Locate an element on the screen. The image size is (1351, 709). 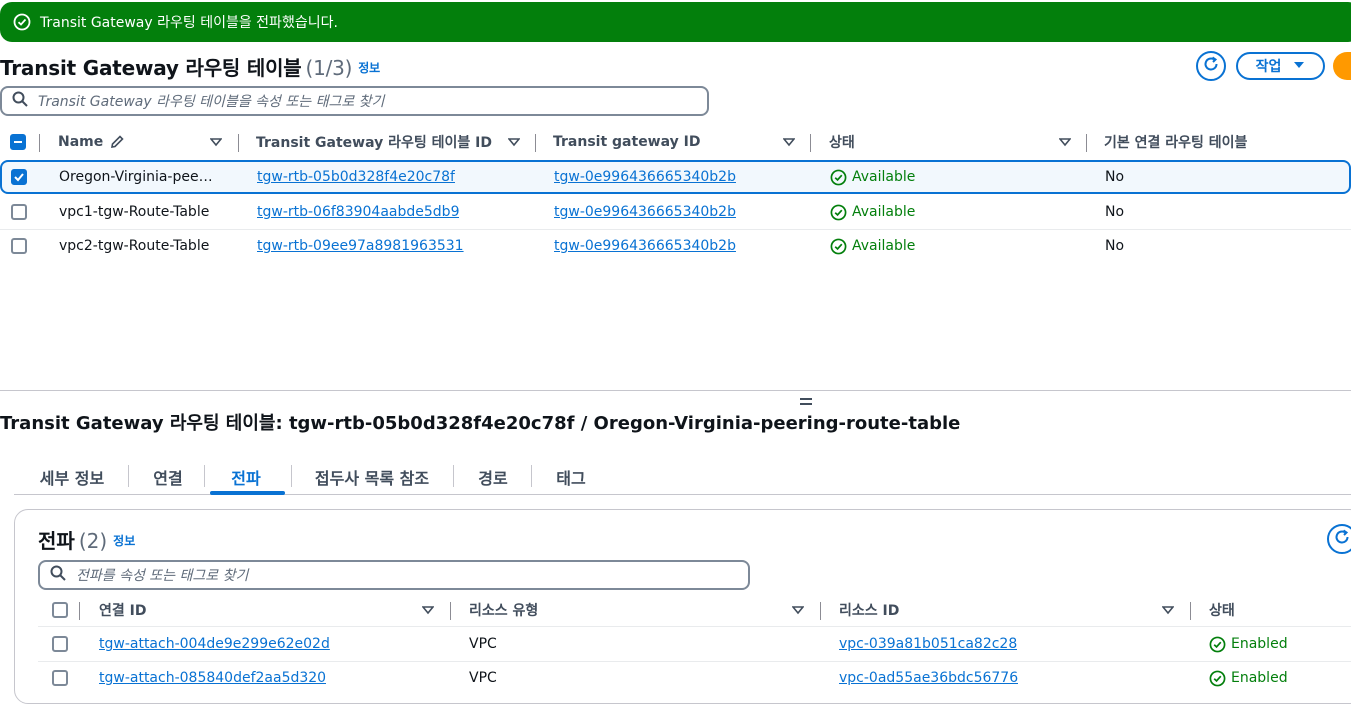
title-text: Transit Gateway 라우팅 테이블 is located at coordinates (151, 68).